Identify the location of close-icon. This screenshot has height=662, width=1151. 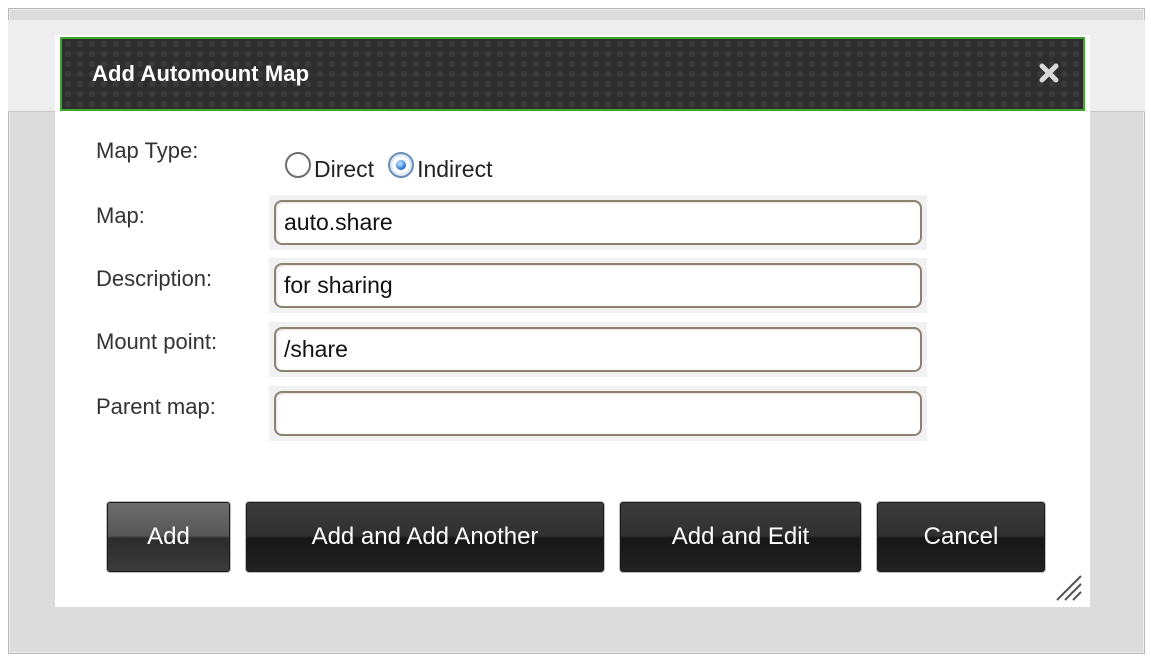
(1049, 73).